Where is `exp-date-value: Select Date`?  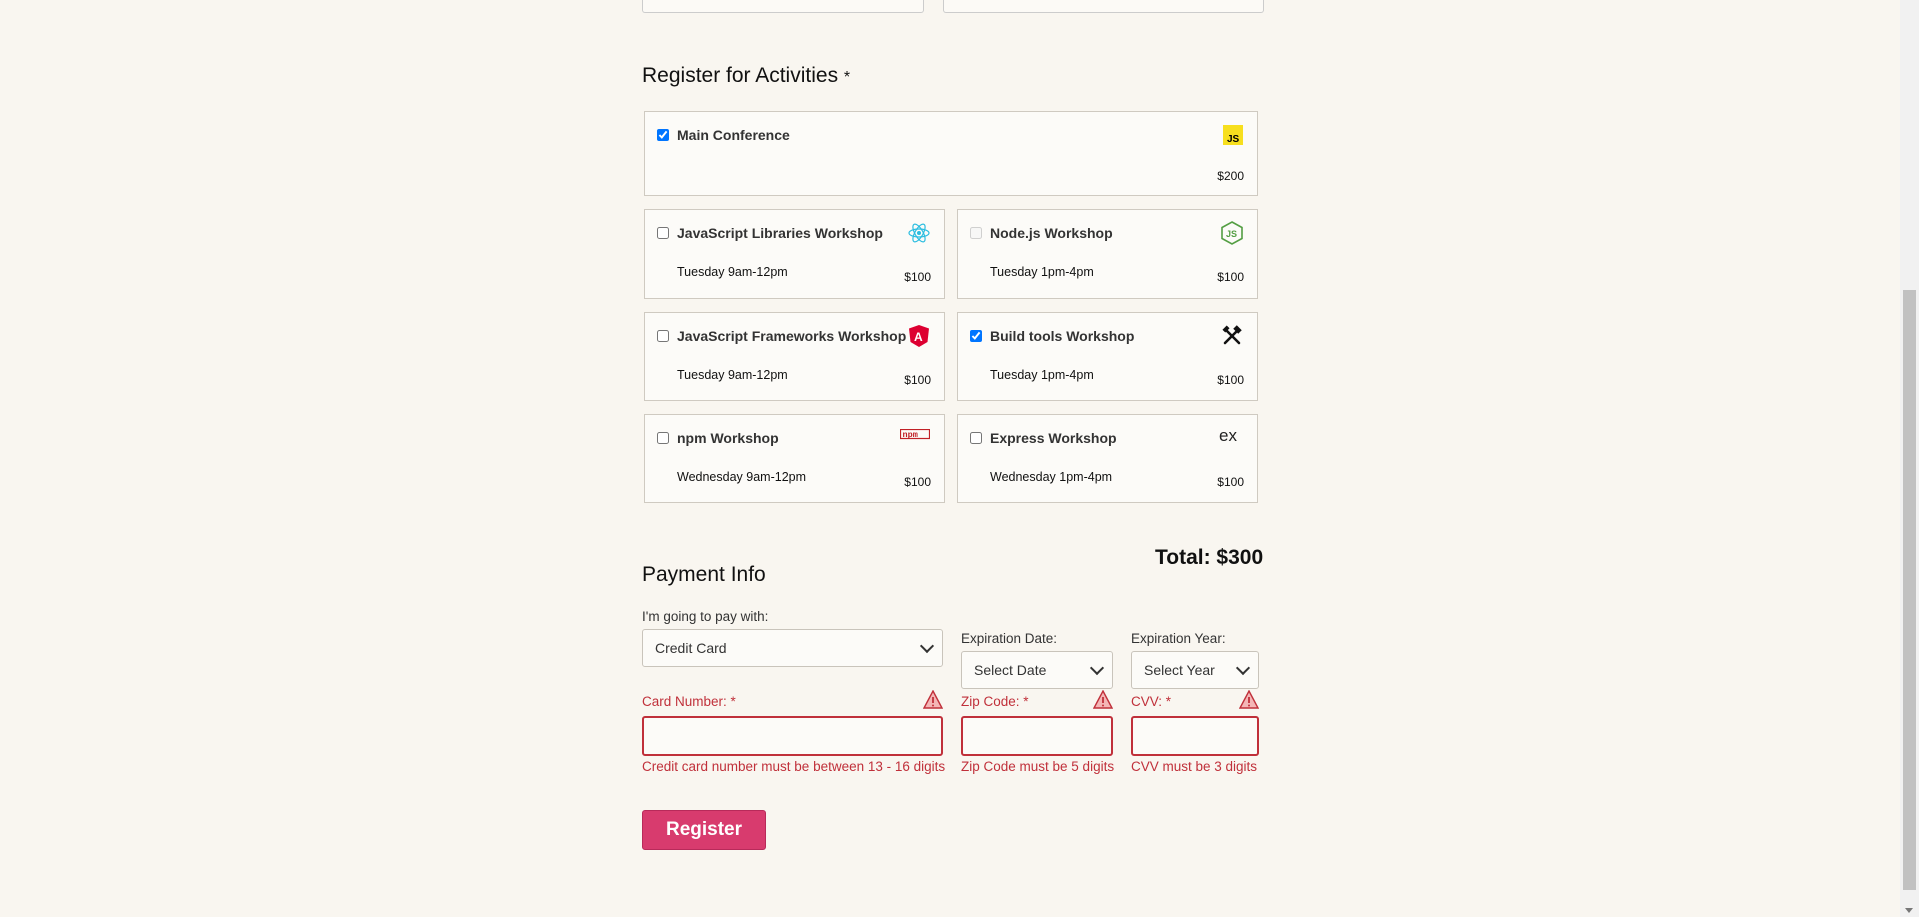 exp-date-value: Select Date is located at coordinates (1010, 670).